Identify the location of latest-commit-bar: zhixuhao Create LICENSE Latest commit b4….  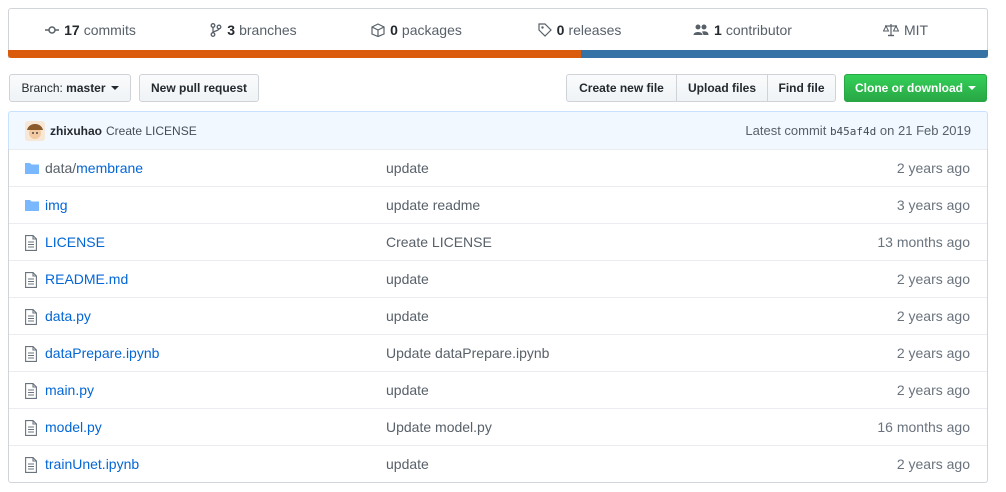
(498, 130).